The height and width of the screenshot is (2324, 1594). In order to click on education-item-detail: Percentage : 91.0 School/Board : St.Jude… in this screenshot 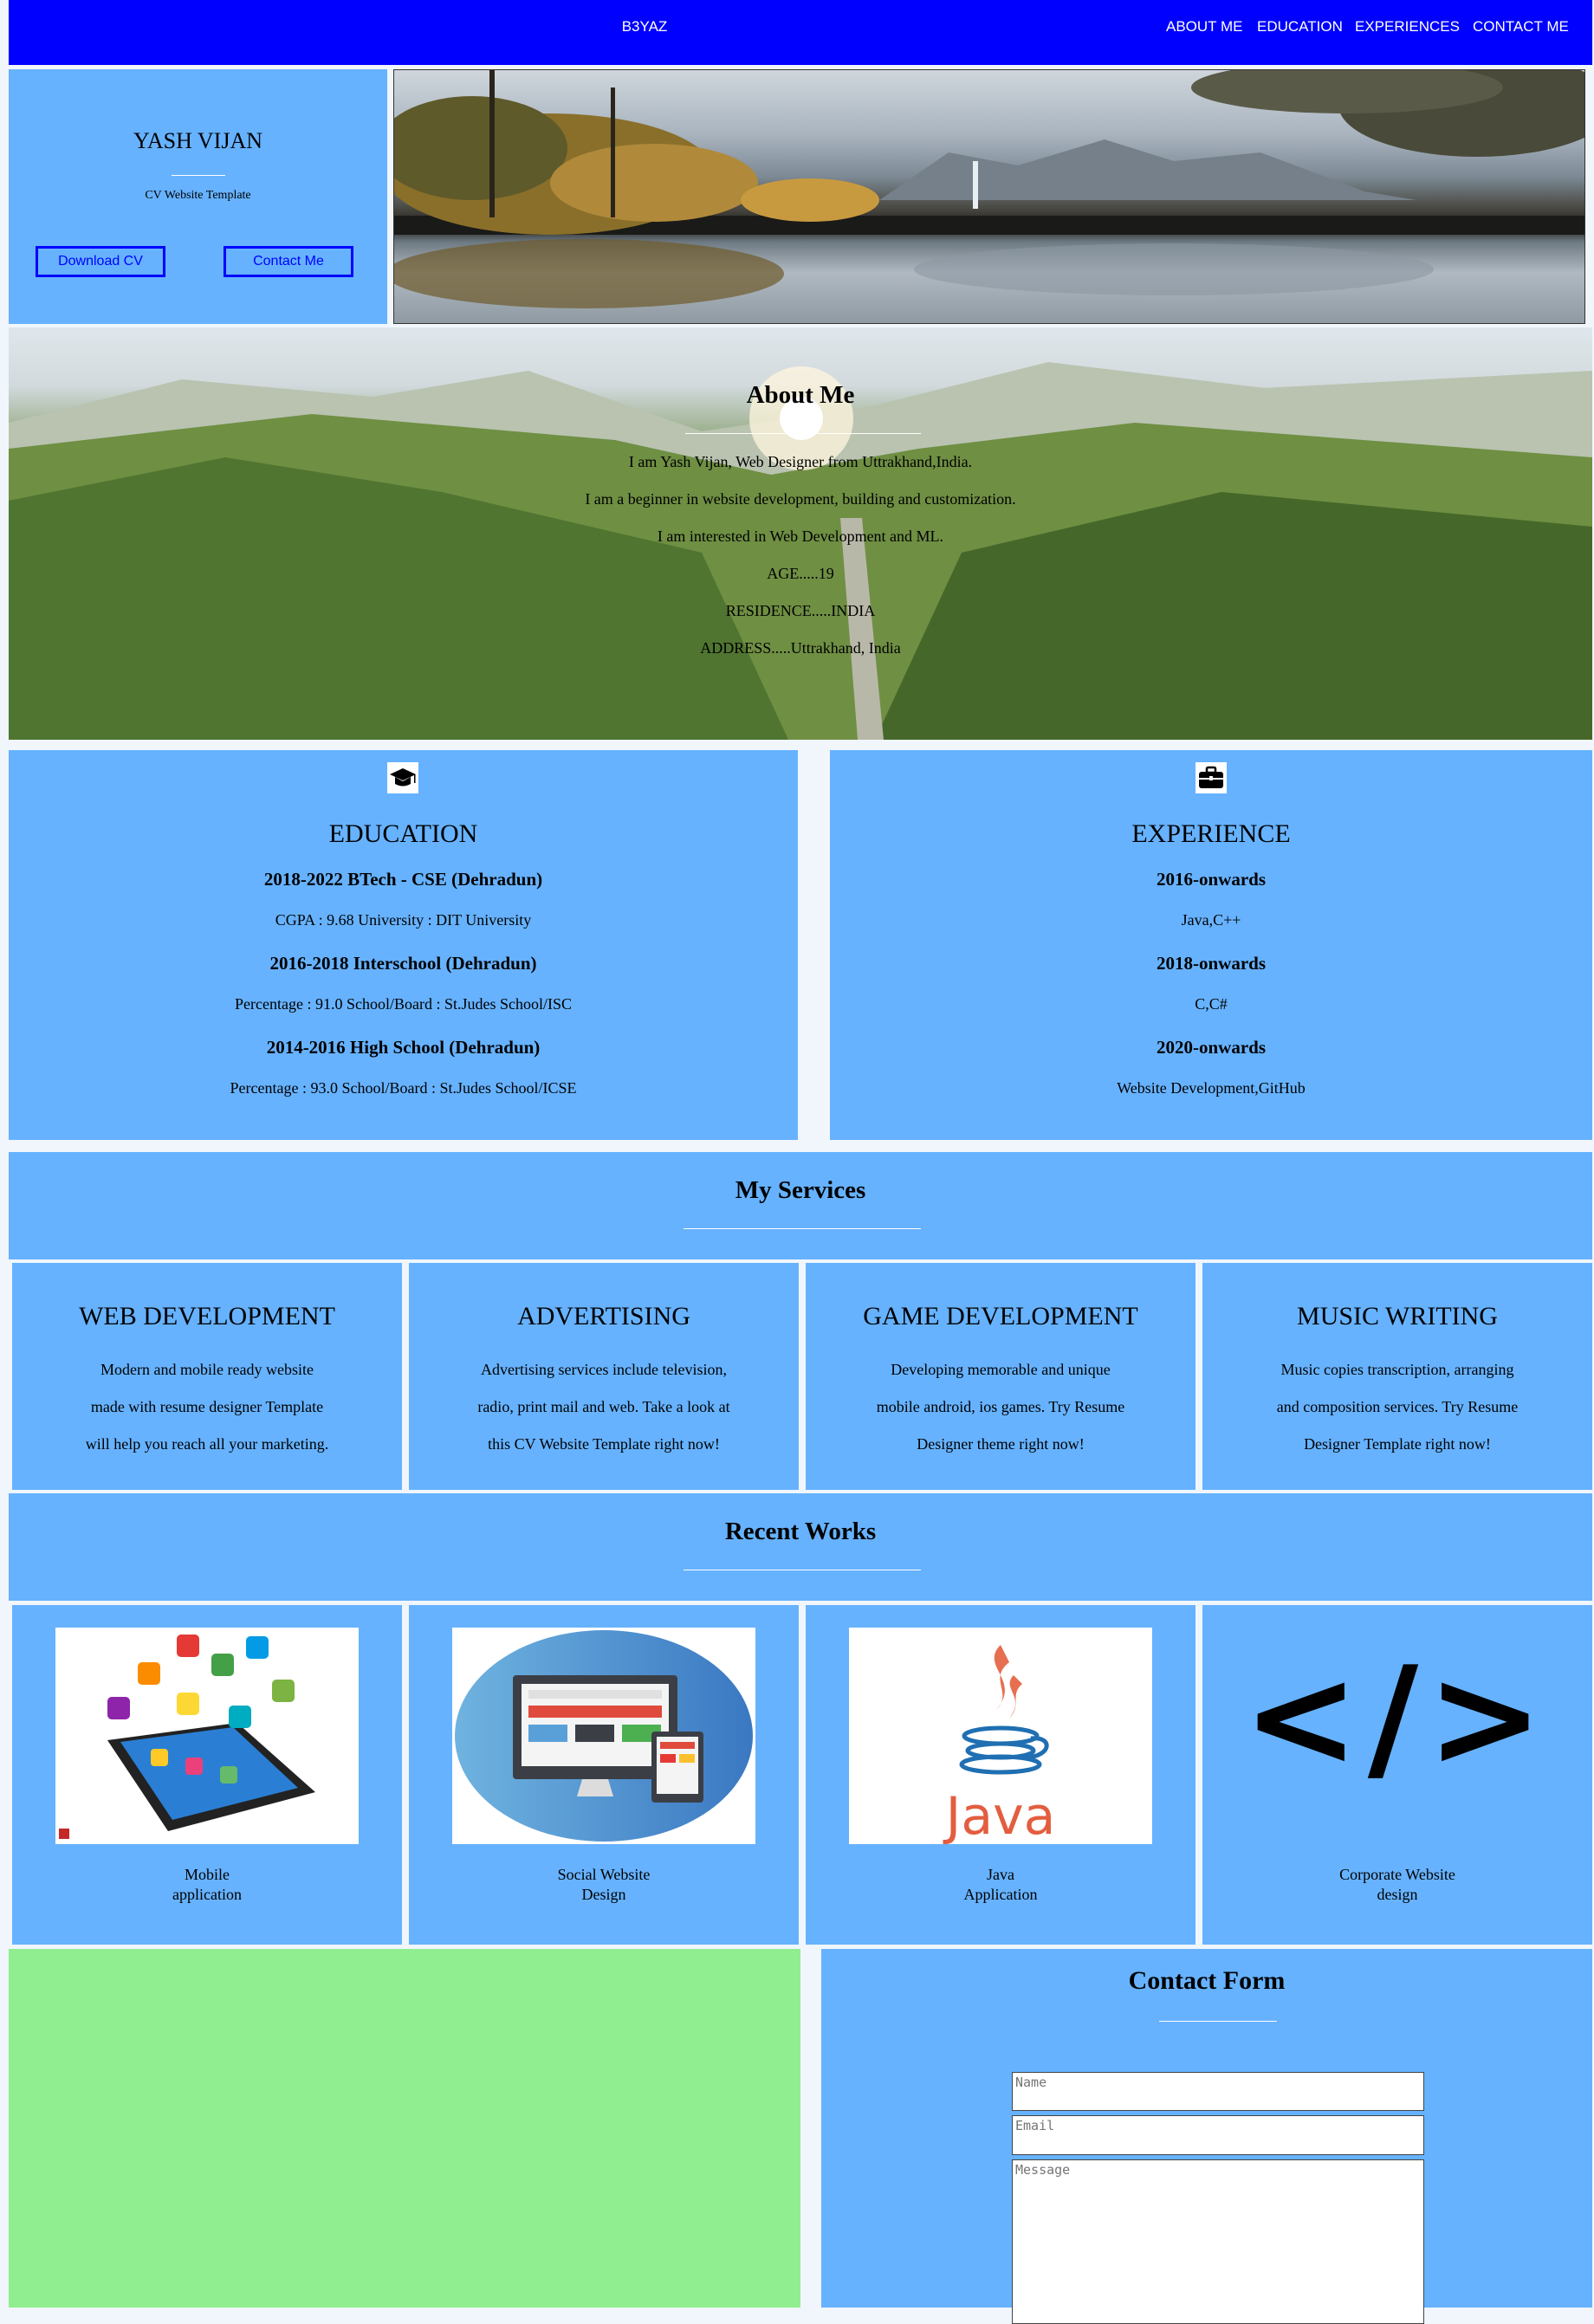, I will do `click(403, 1004)`.